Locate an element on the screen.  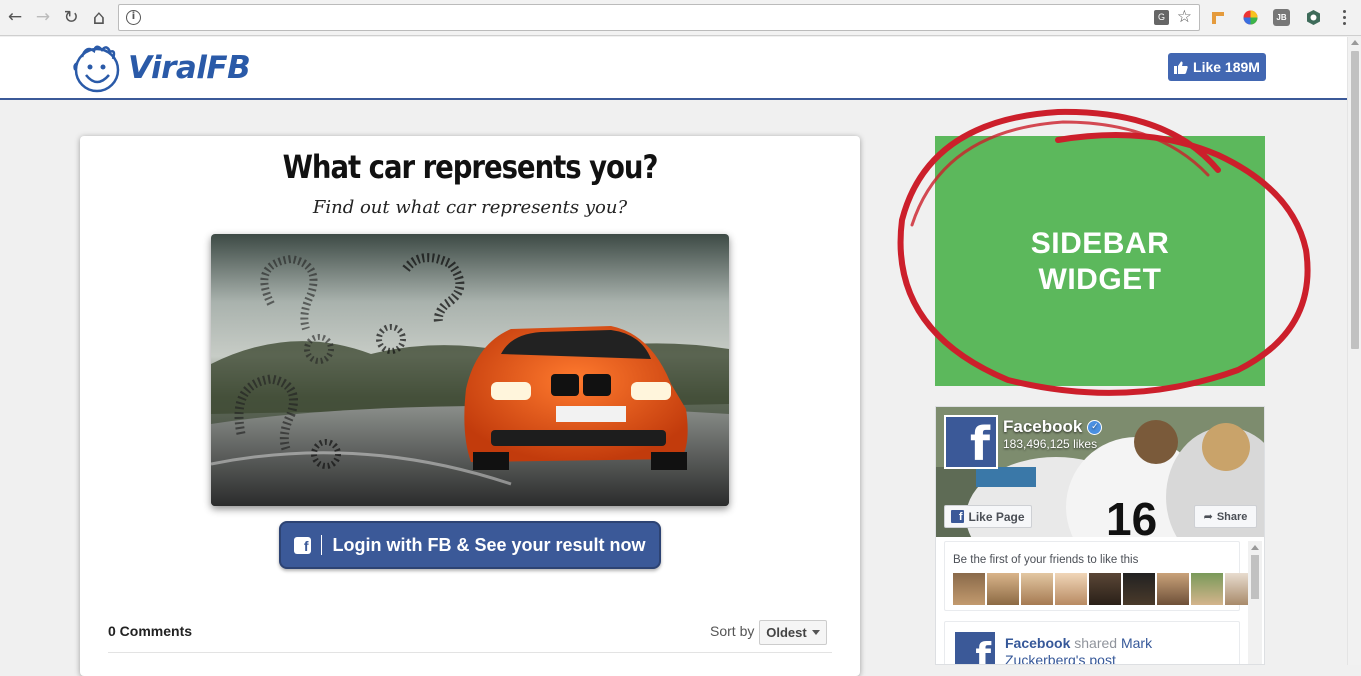
logo-text: ViralFB is located at coordinates (189, 68).